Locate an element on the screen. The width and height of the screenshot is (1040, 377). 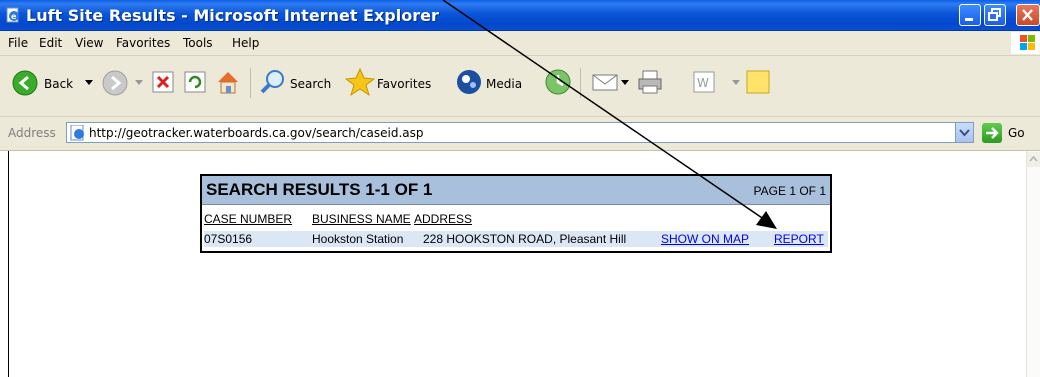
address-dropdown-button is located at coordinates (964, 132).